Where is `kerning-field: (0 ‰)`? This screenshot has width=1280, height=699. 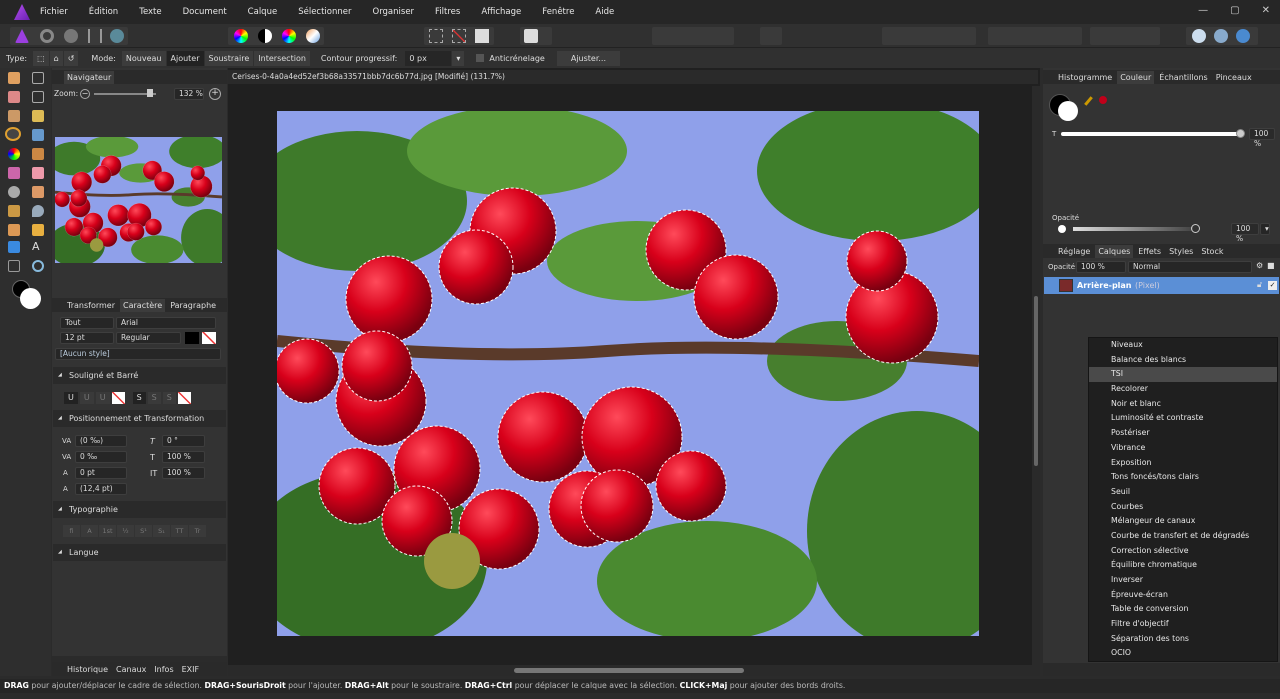 kerning-field: (0 ‰) is located at coordinates (101, 441).